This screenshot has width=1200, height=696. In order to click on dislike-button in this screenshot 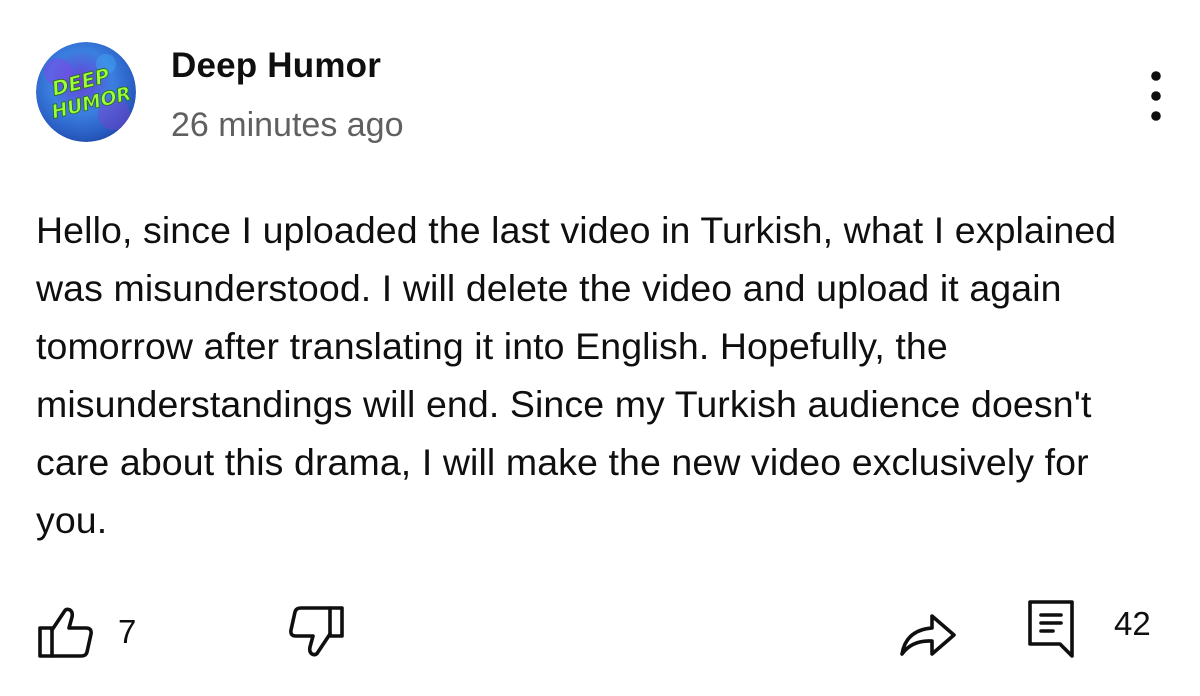, I will do `click(316, 632)`.